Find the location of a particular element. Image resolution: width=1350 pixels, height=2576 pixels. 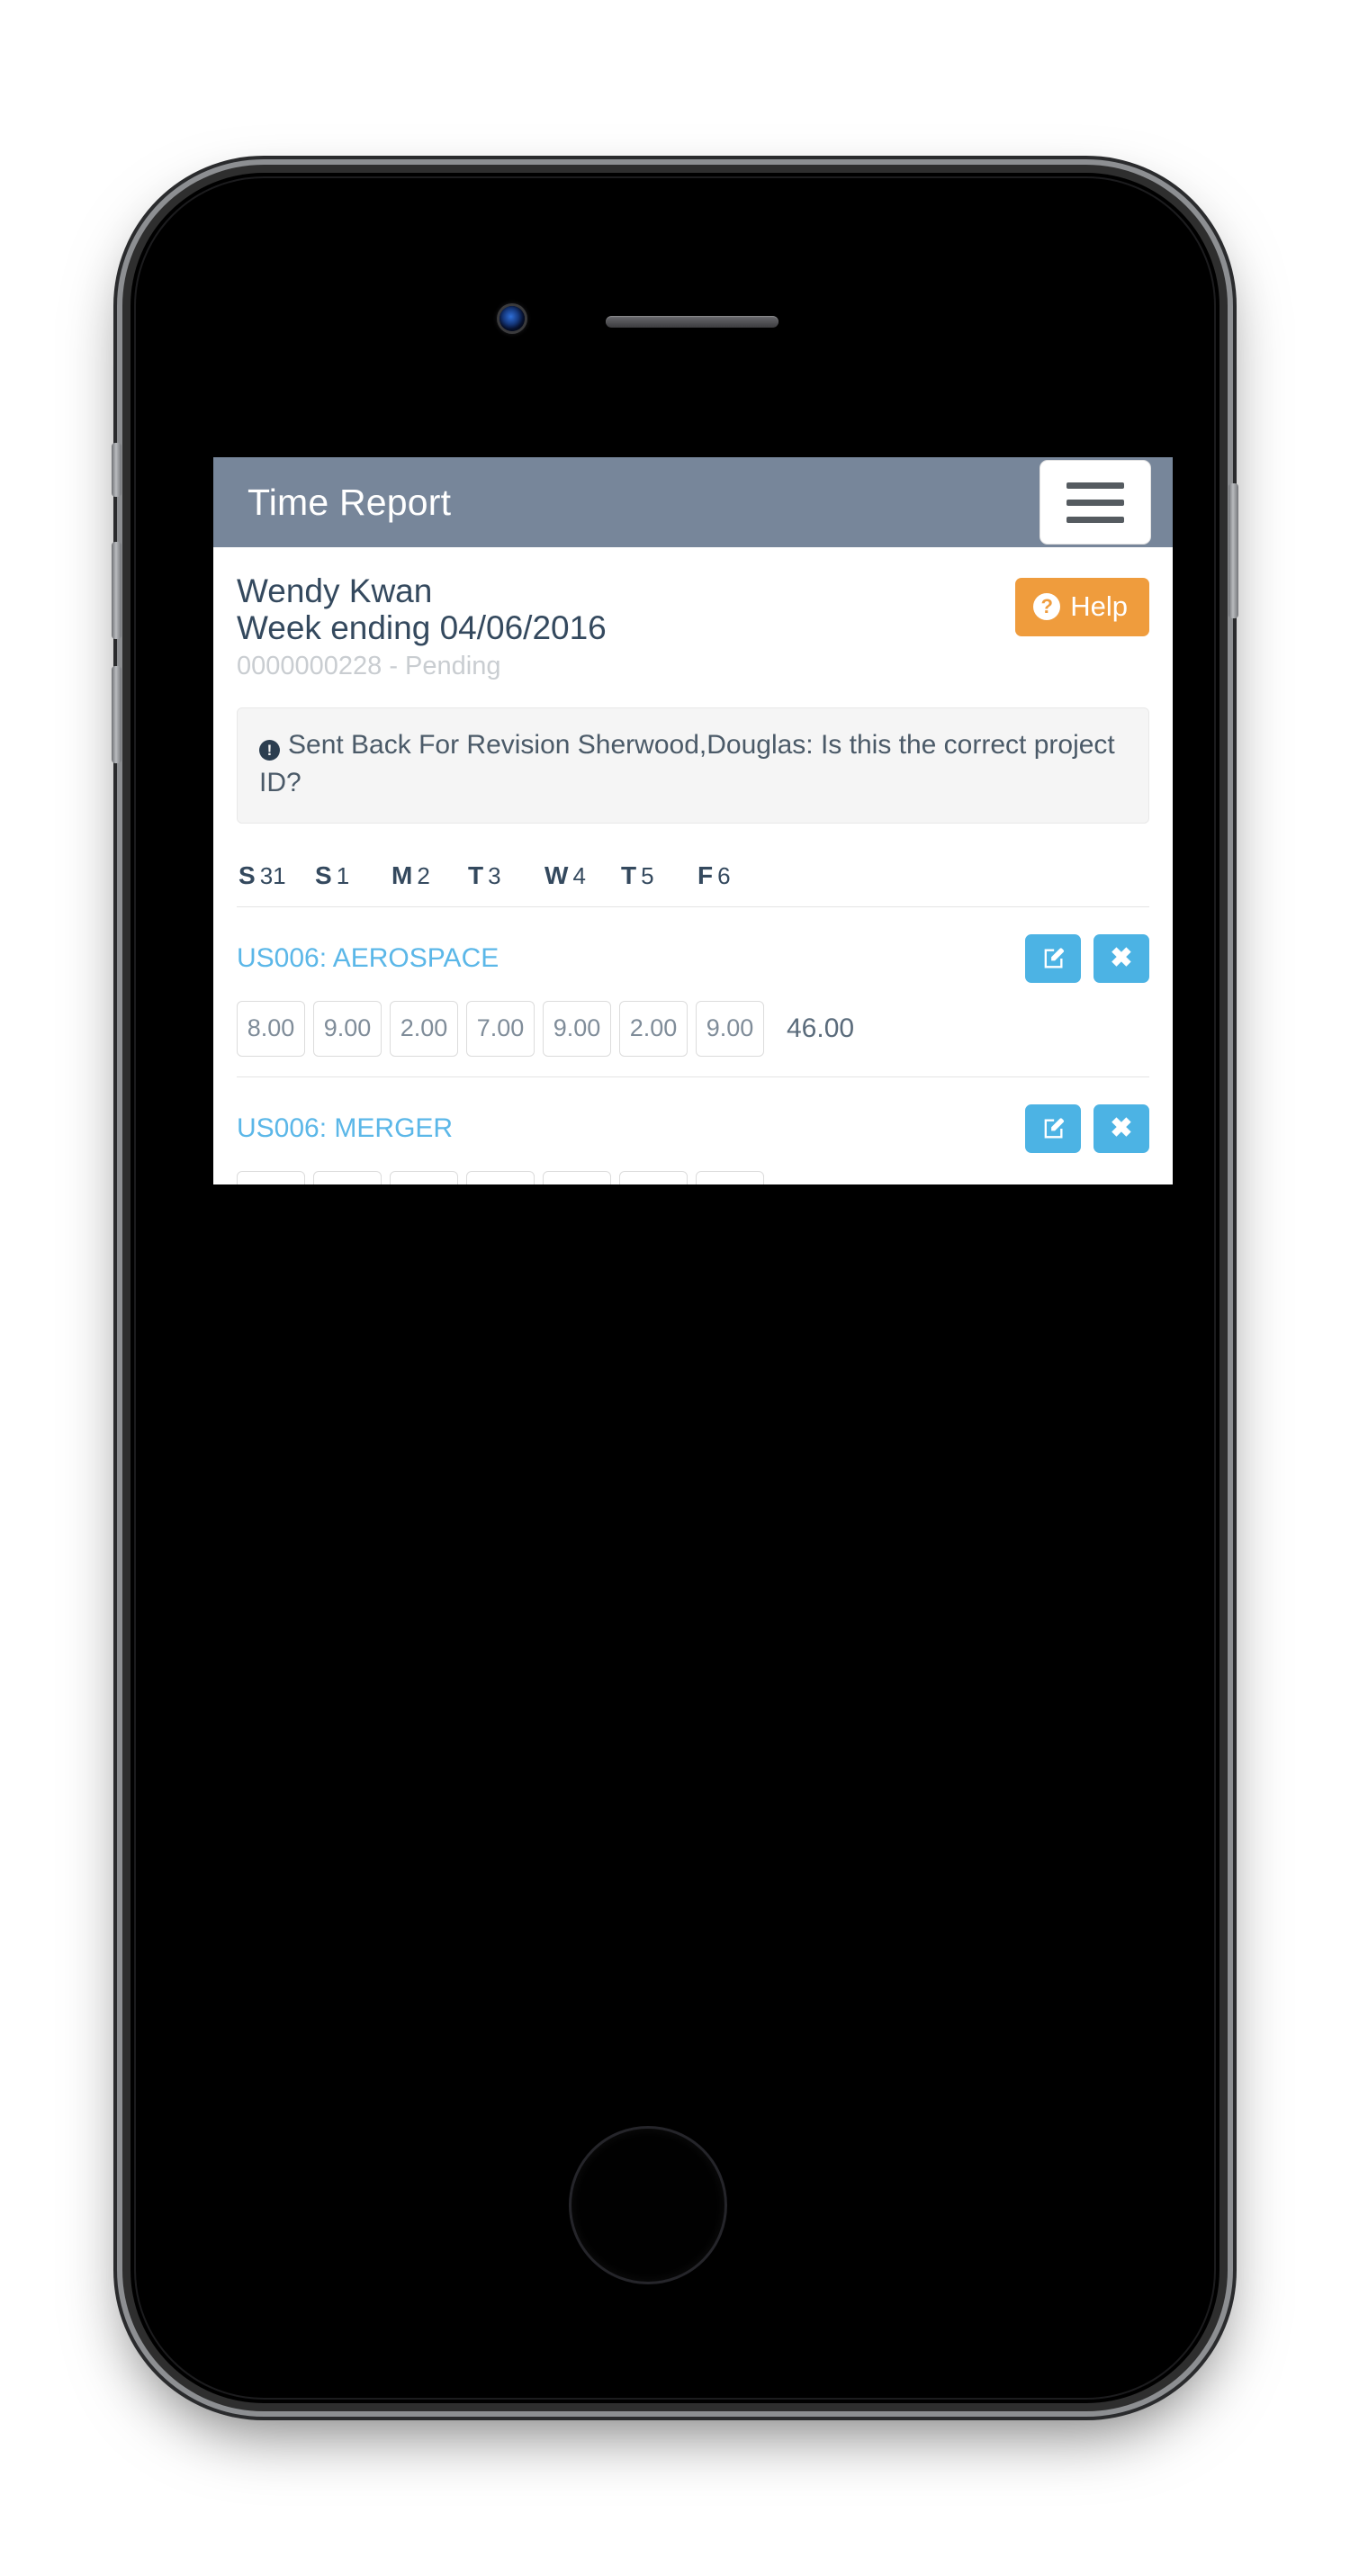

hours-row: 15.00 is located at coordinates (693, 1168).